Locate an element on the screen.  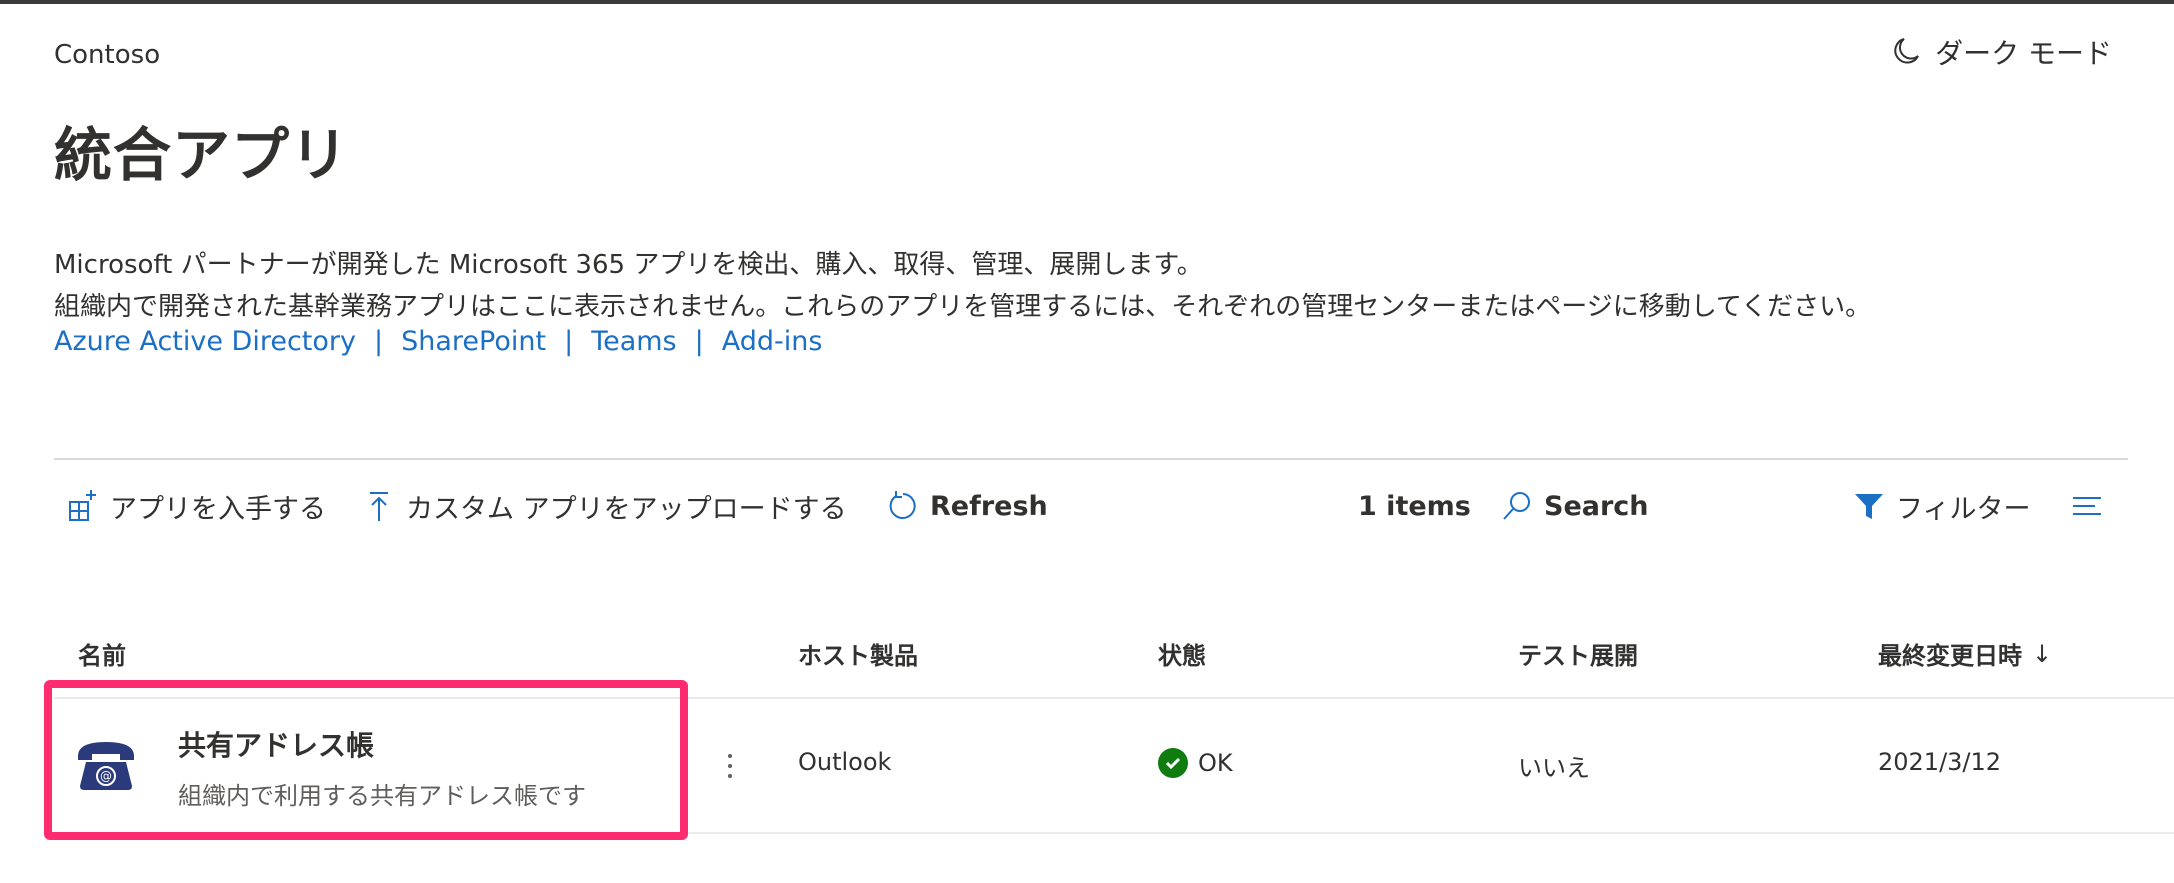
org-name: Contoso is located at coordinates (107, 55).